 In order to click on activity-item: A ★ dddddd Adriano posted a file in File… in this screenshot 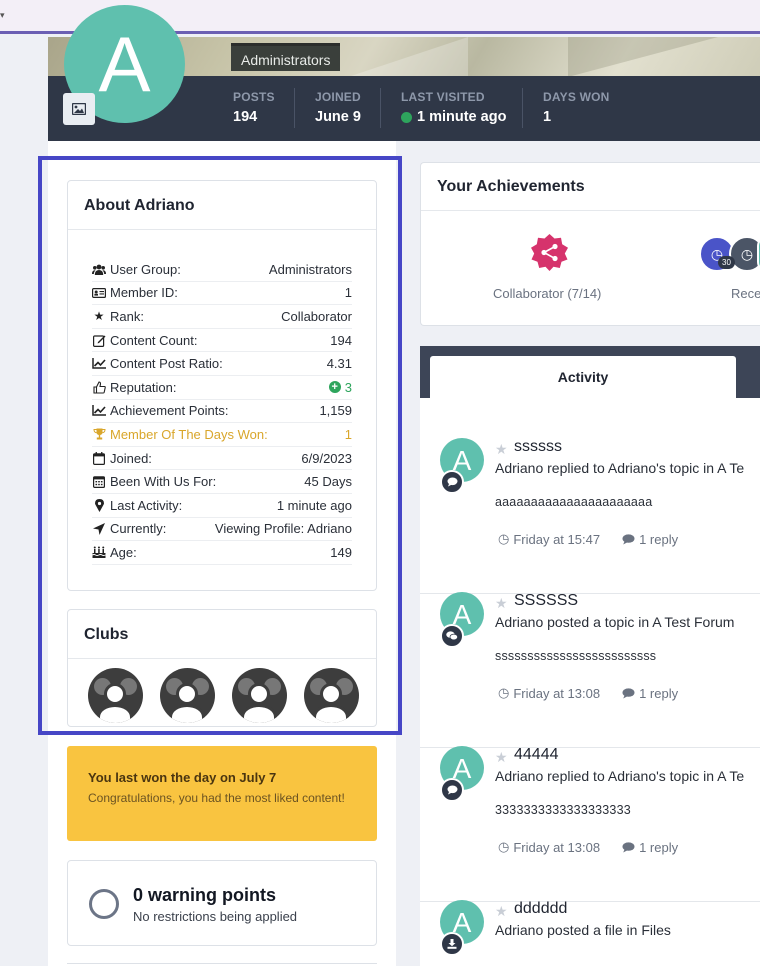, I will do `click(590, 933)`.